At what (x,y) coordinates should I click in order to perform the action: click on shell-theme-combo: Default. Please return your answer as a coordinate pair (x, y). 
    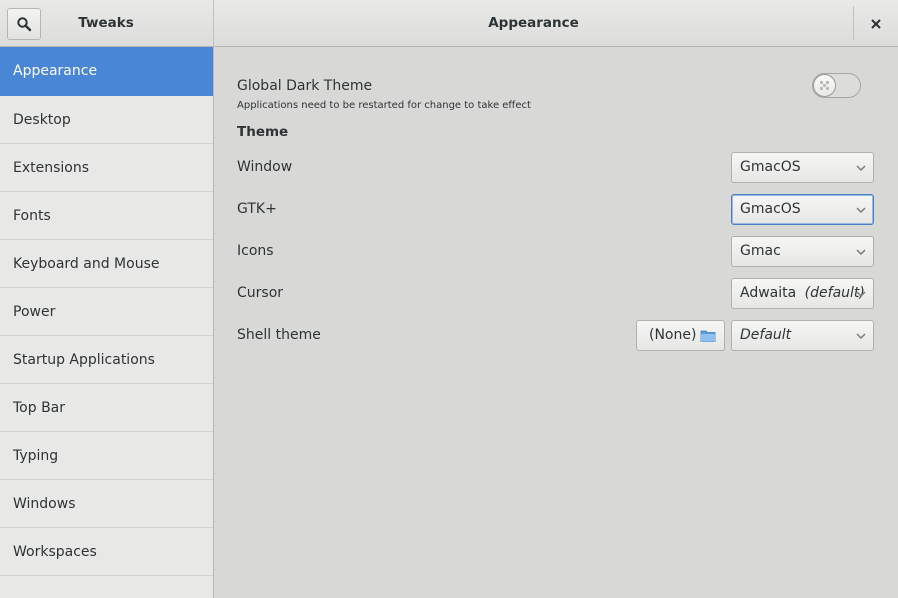
    Looking at the image, I should click on (802, 335).